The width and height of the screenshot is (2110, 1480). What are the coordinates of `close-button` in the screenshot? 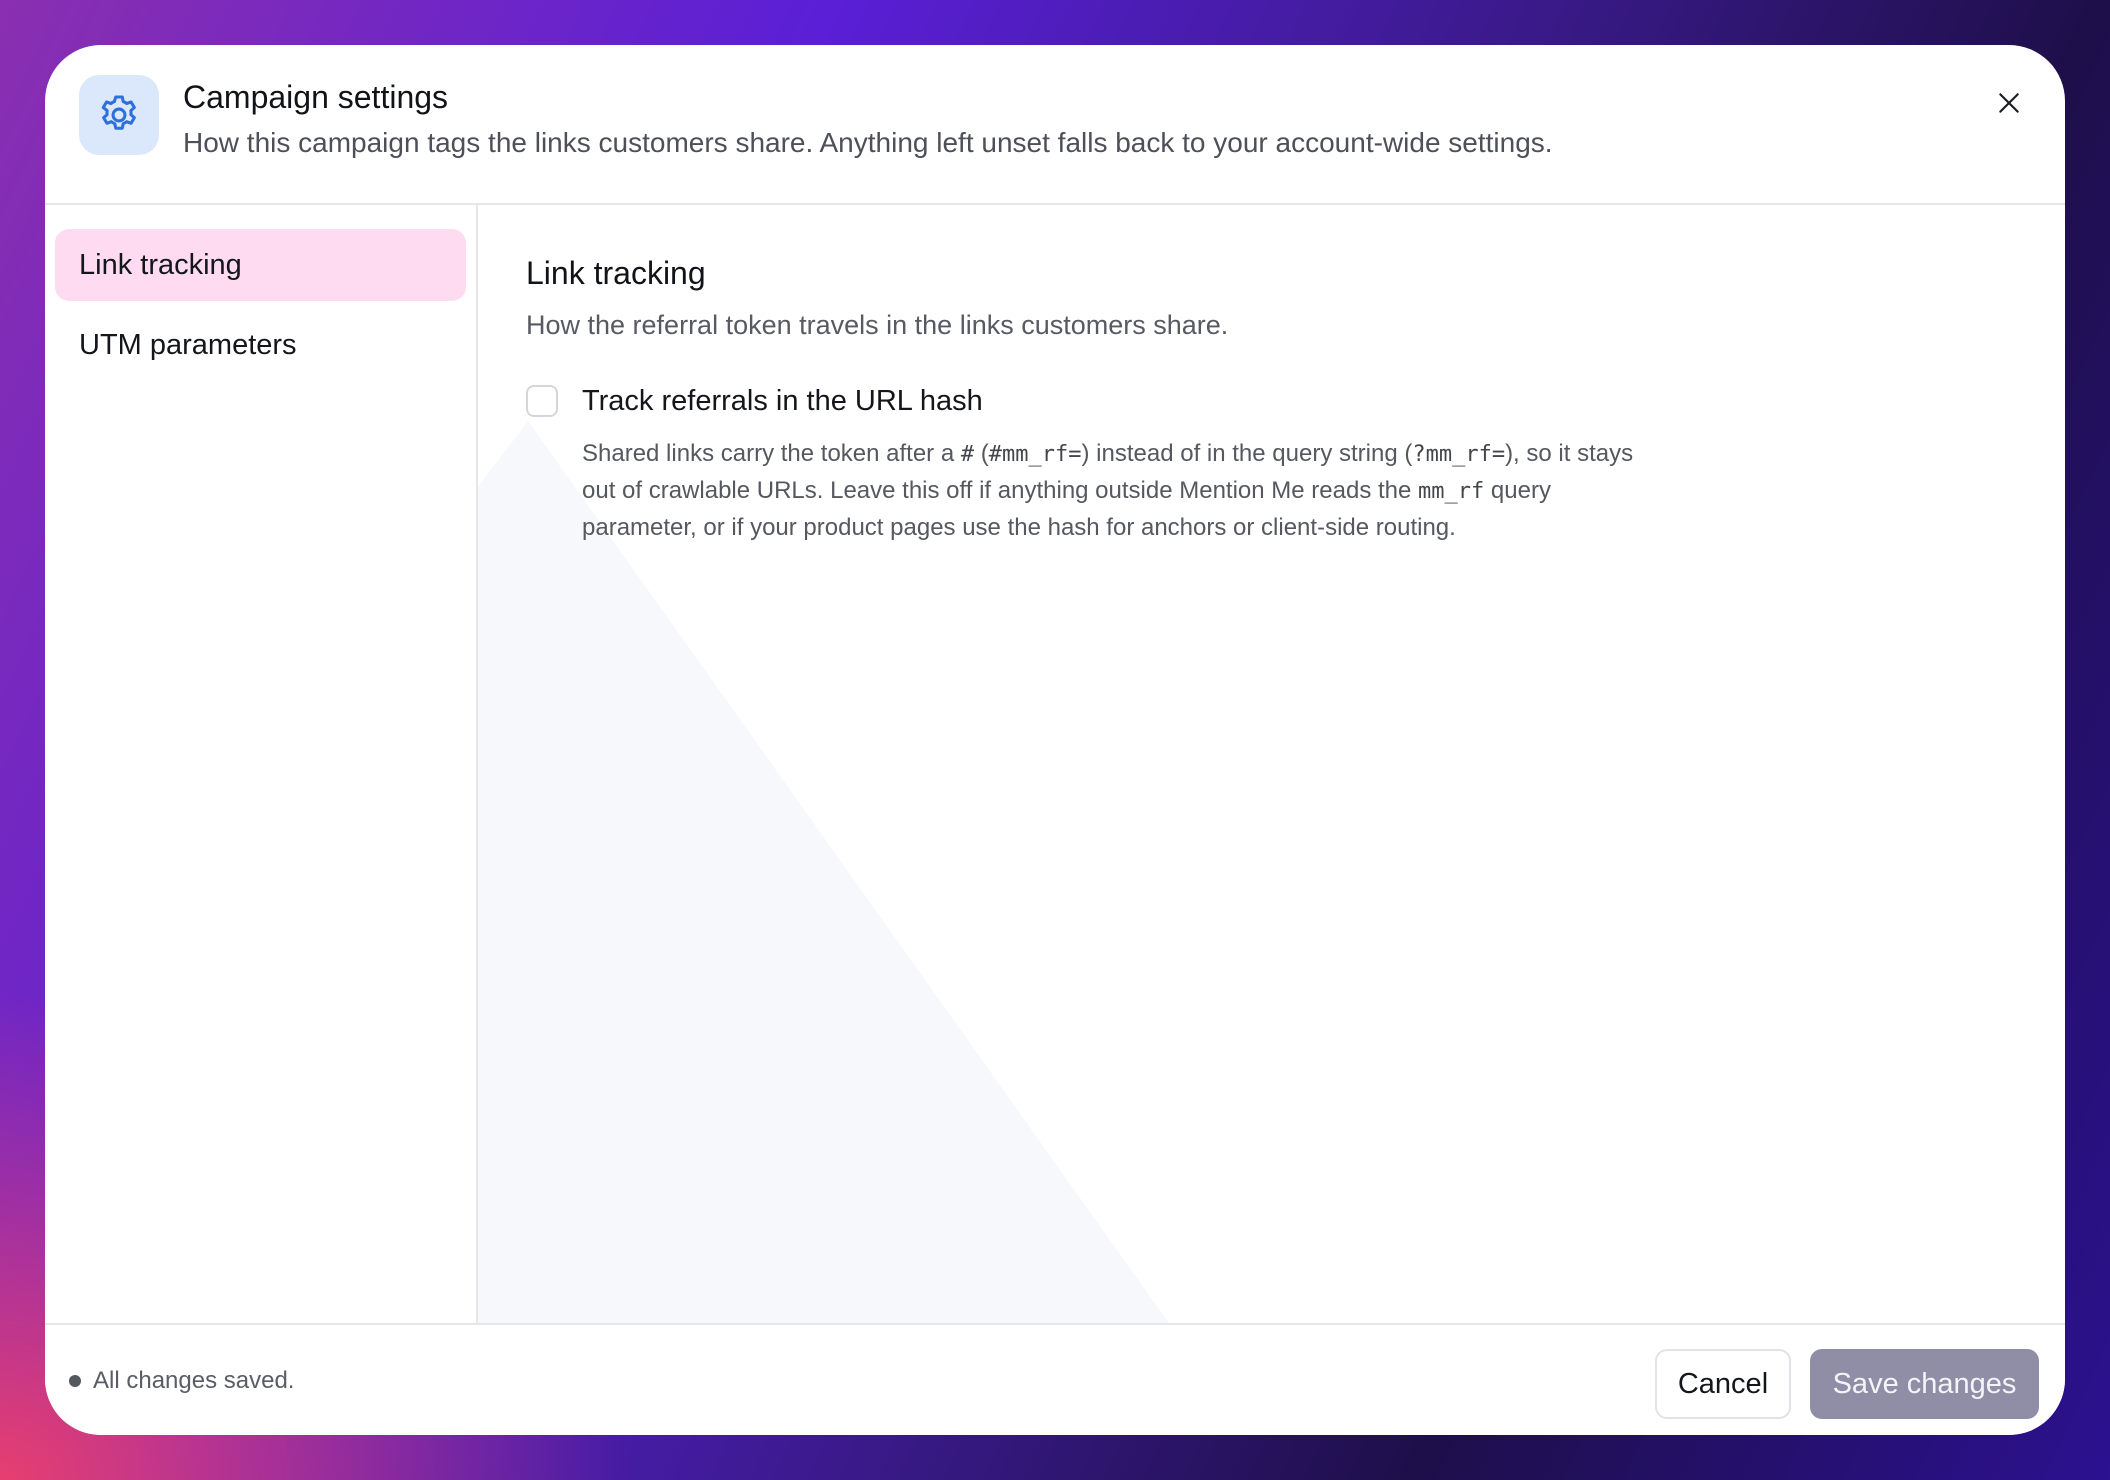 It's located at (2009, 103).